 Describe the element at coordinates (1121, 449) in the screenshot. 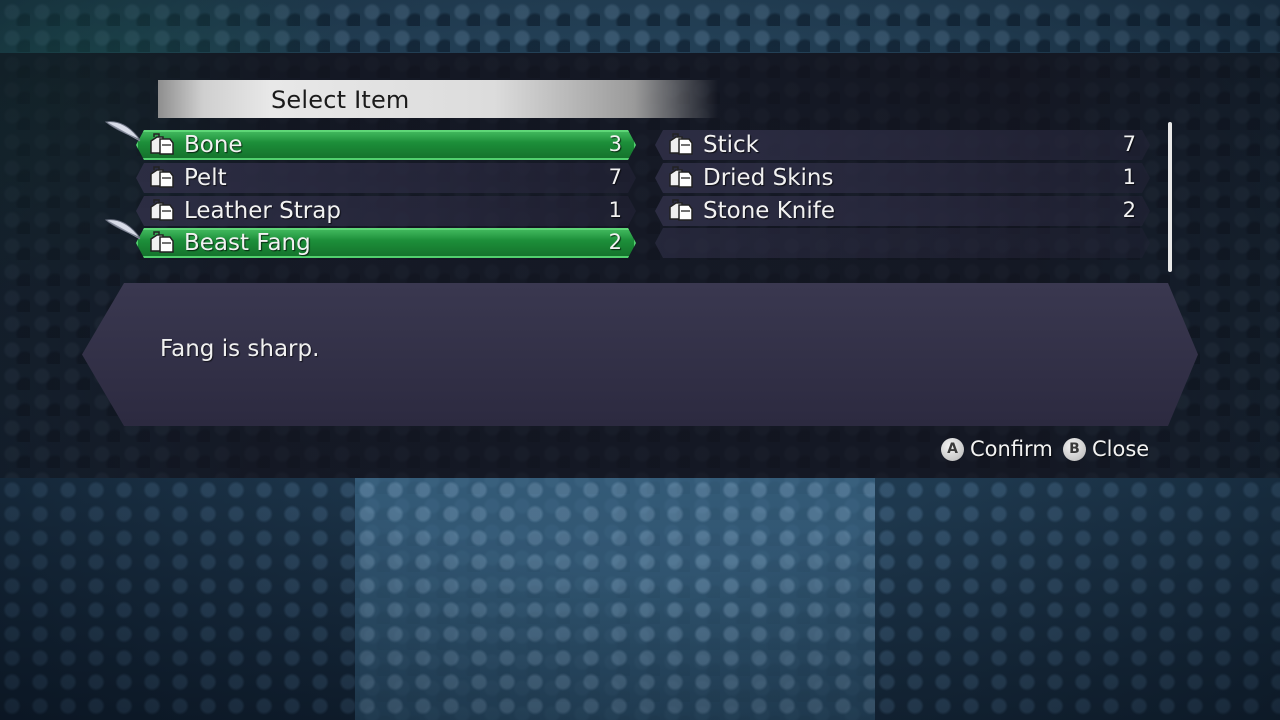

I see `close-label: Close` at that location.